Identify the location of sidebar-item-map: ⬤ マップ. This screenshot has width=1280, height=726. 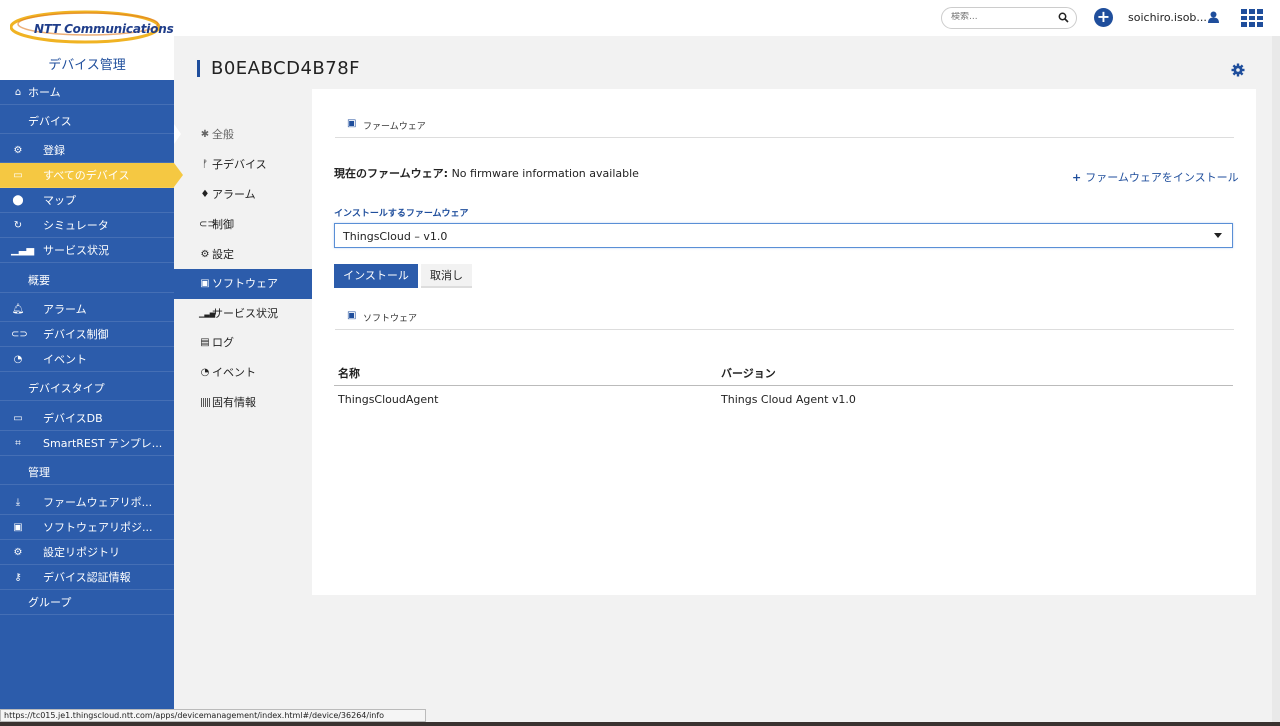
(87, 200).